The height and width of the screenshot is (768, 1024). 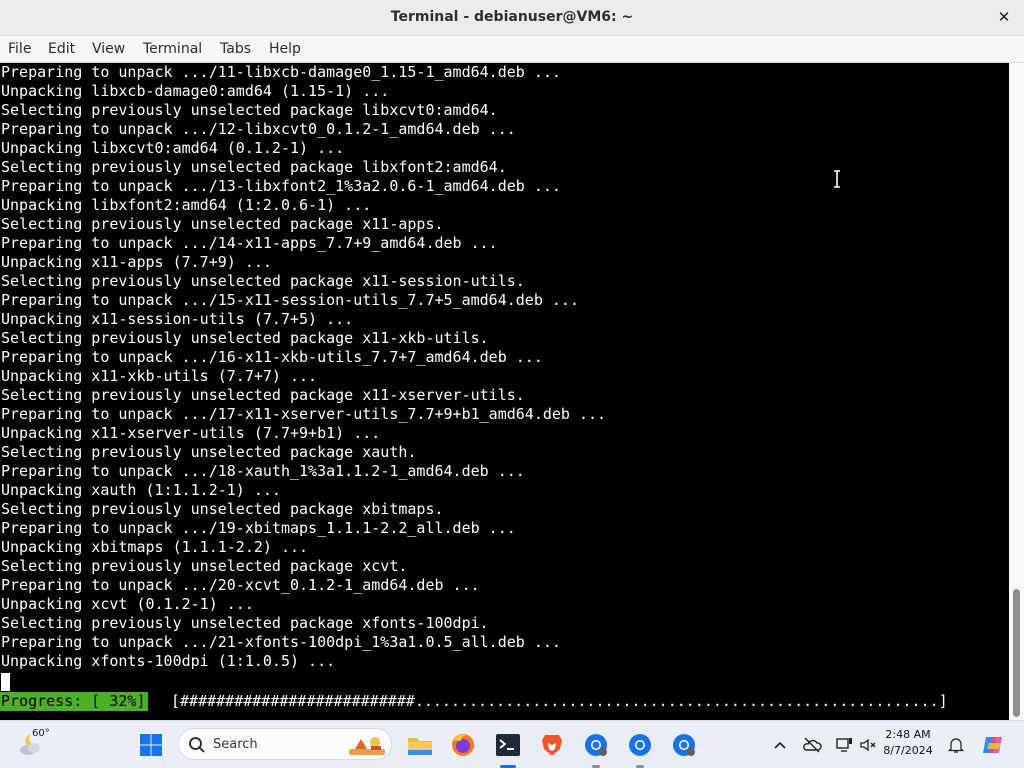 What do you see at coordinates (868, 745) in the screenshot?
I see `volume-muted-icon` at bounding box center [868, 745].